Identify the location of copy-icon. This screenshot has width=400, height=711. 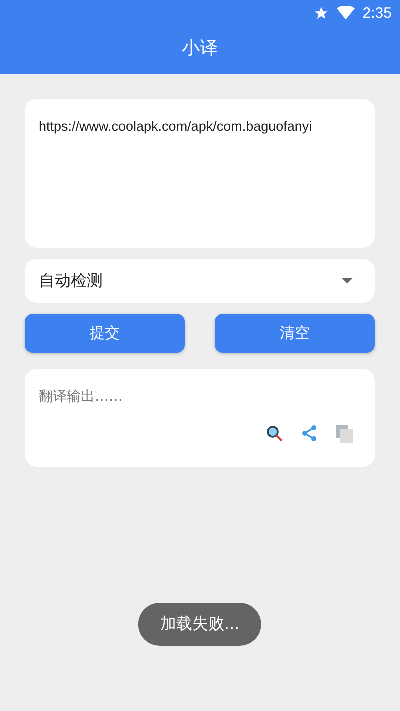
(344, 434).